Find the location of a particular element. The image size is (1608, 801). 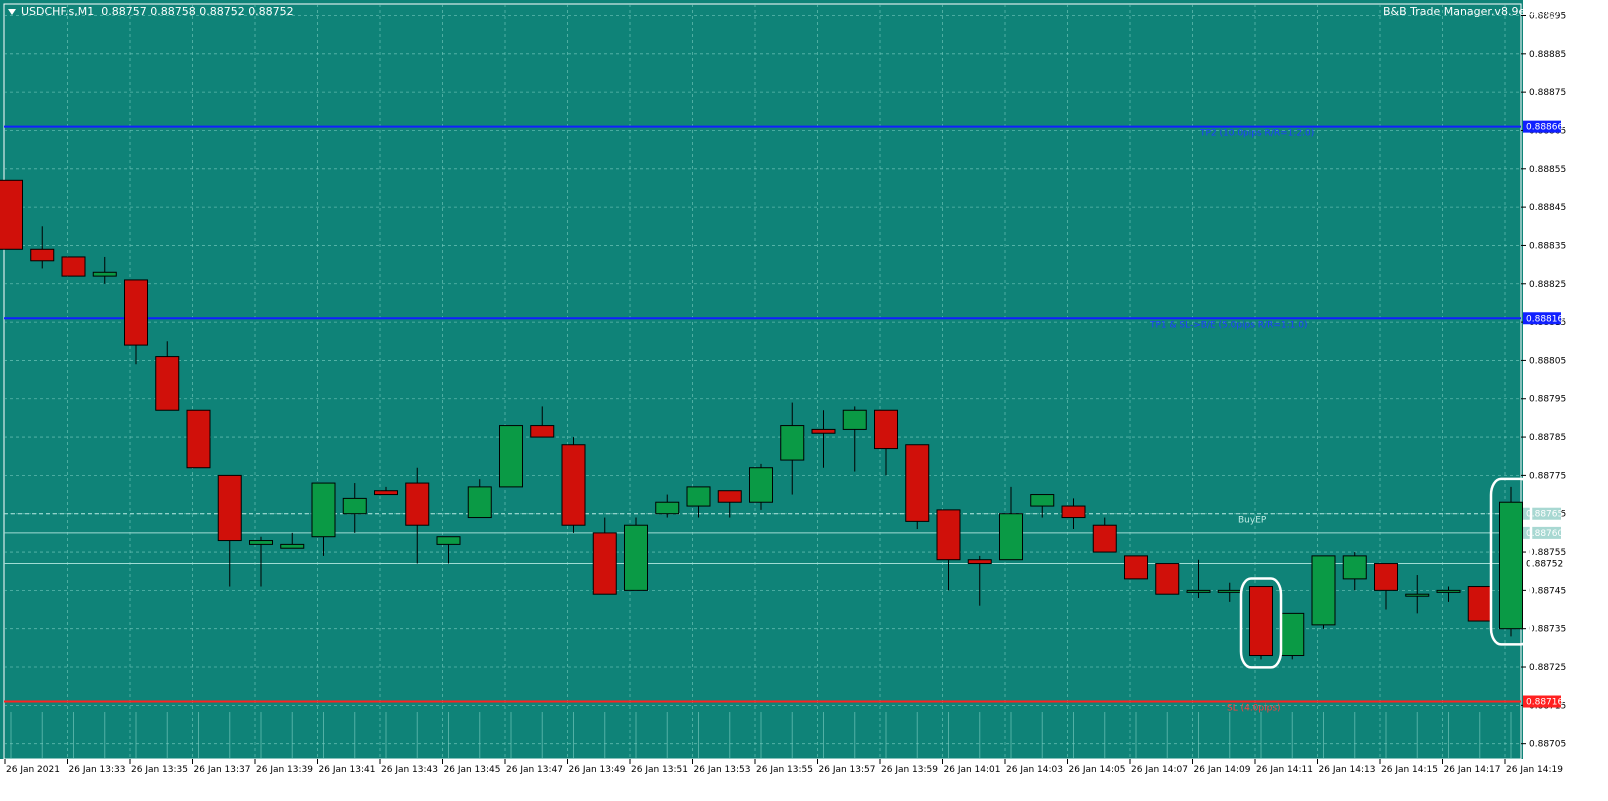

ea-name: B&B Trade Manager.v8.9exec is located at coordinates (1463, 11).